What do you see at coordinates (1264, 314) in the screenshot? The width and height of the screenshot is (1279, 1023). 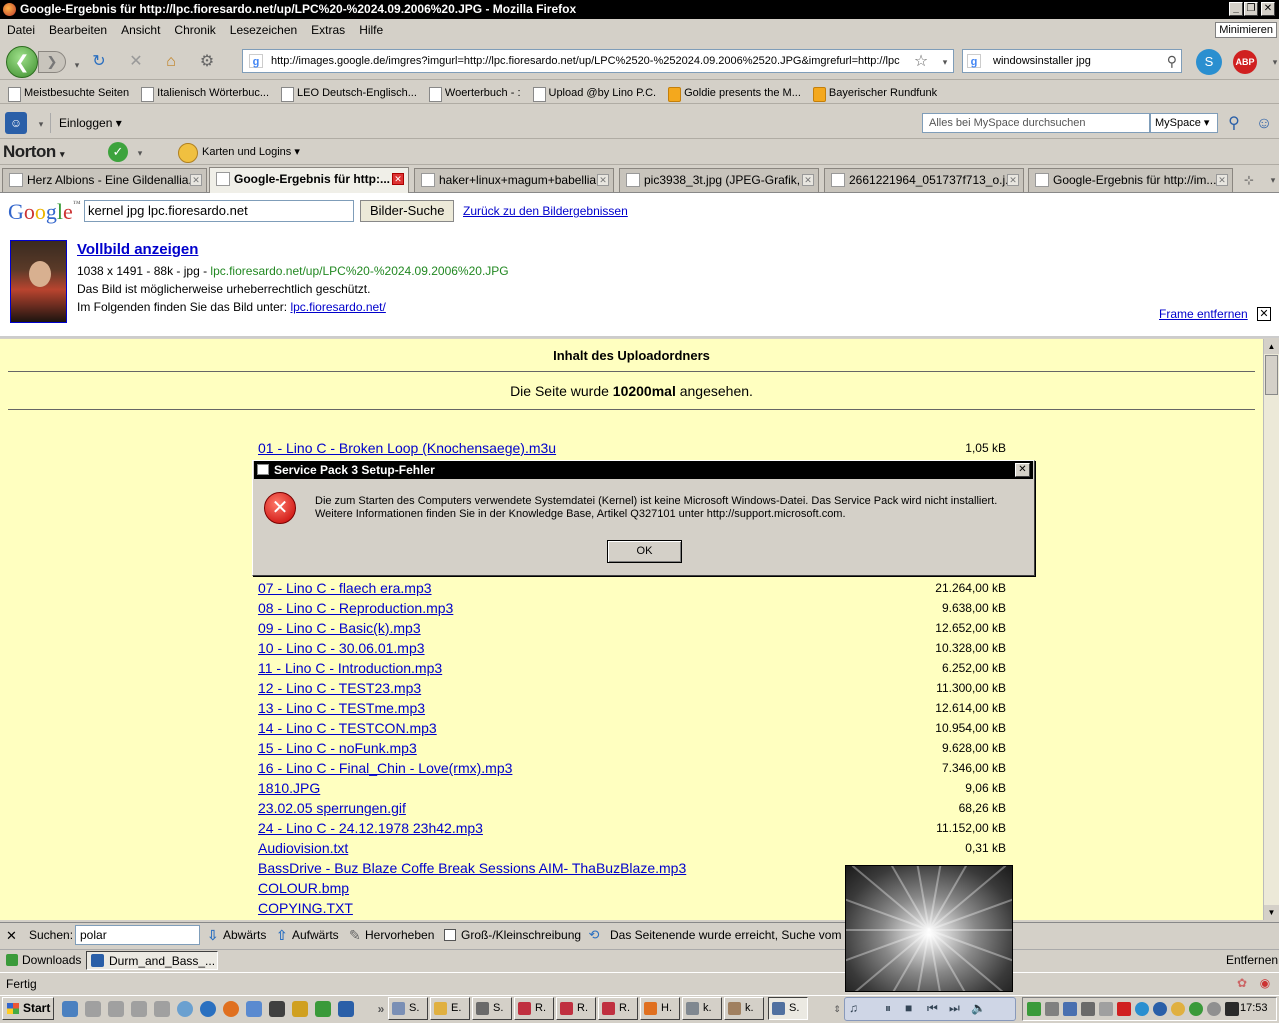 I see `remove-frame-icon: ✕` at bounding box center [1264, 314].